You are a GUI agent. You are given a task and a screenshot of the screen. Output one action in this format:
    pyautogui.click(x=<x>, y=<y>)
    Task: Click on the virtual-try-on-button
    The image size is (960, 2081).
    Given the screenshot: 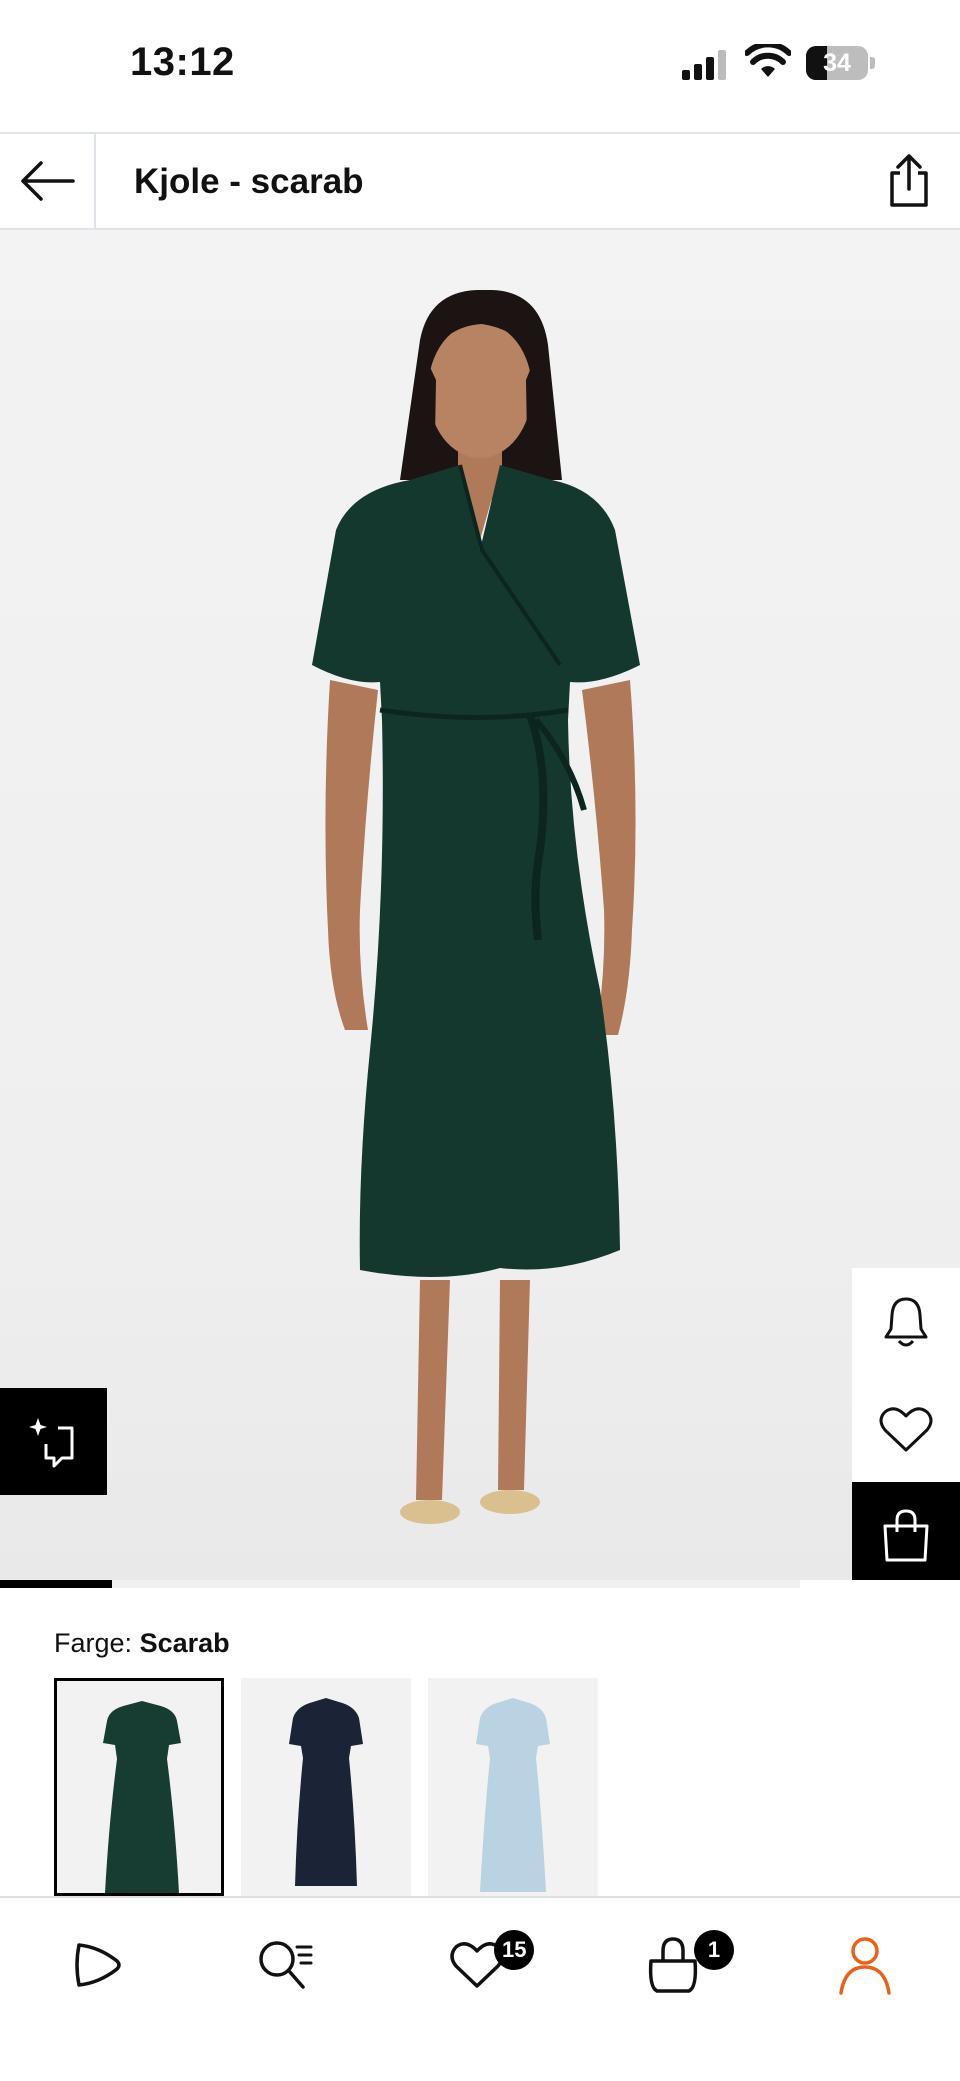 What is the action you would take?
    pyautogui.click(x=53, y=1441)
    